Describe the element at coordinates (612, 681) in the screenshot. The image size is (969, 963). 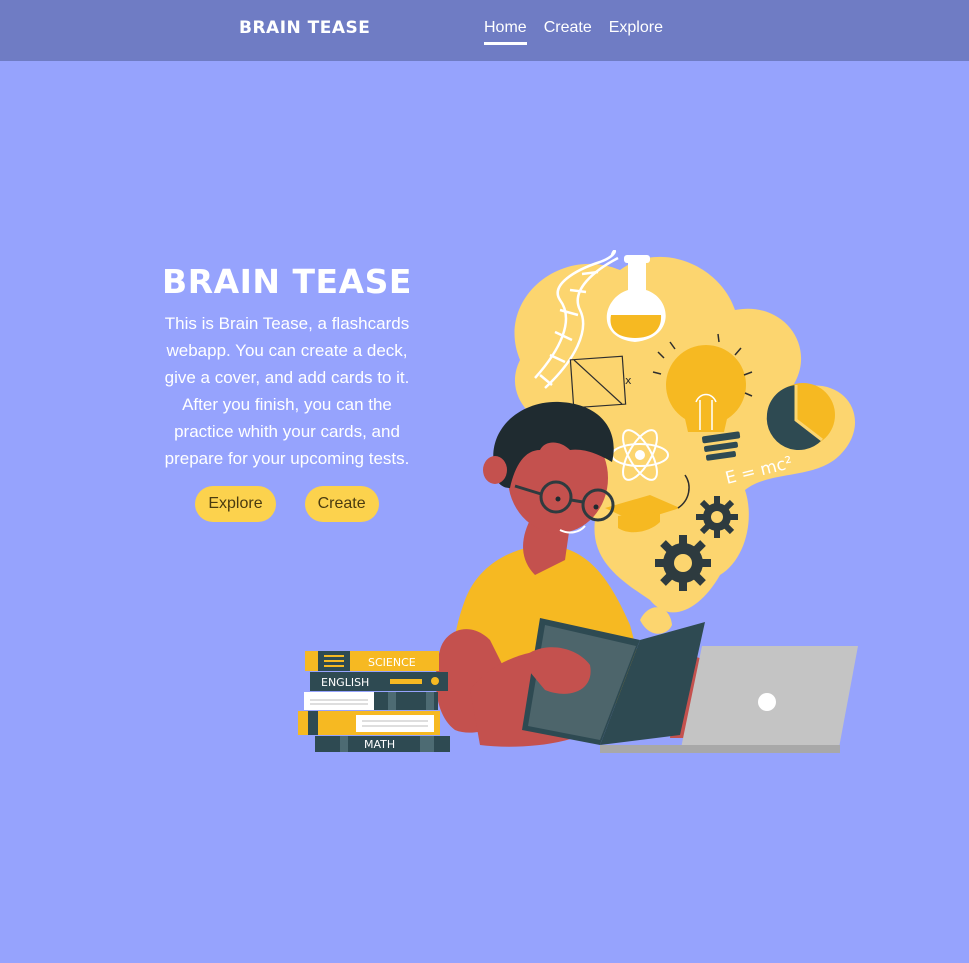
I see `open-book-icon` at that location.